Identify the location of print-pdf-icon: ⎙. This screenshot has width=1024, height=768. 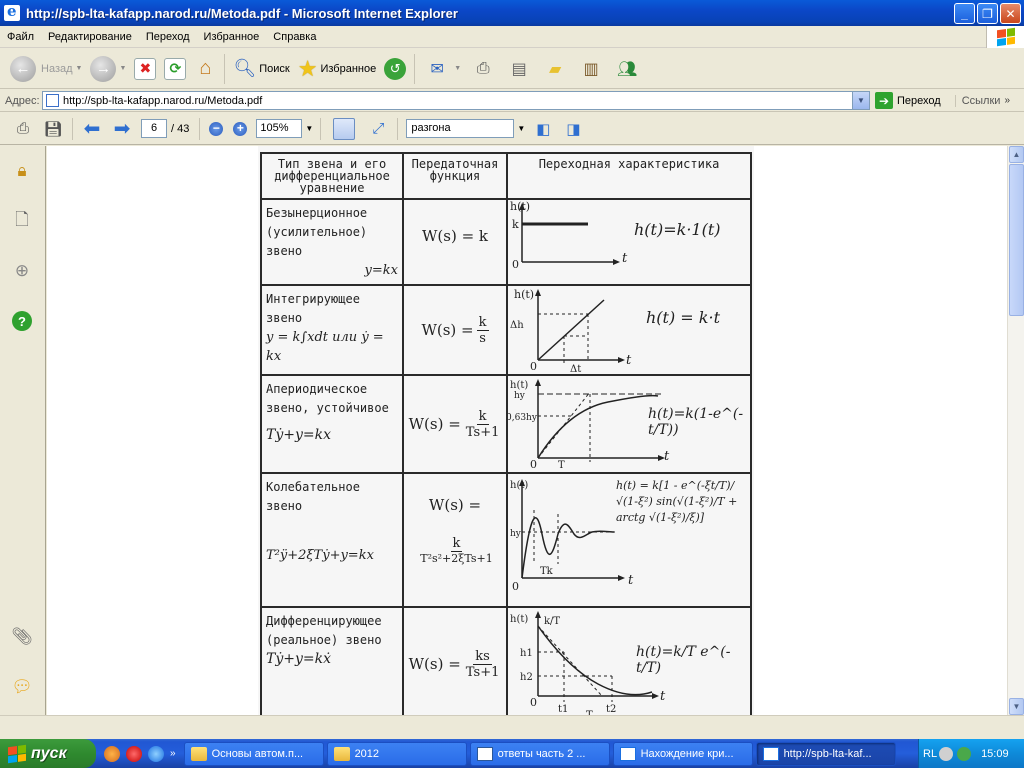
(23, 129).